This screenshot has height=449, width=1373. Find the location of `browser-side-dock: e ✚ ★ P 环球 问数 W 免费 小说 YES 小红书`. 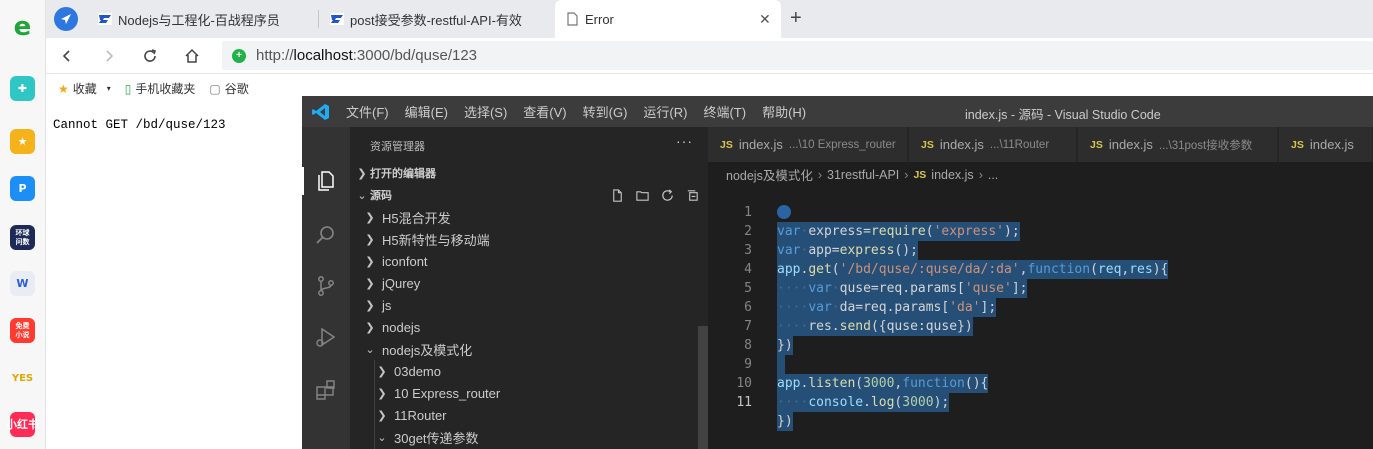

browser-side-dock: e ✚ ★ P 环球 问数 W 免费 小说 YES 小红书 is located at coordinates (23, 224).